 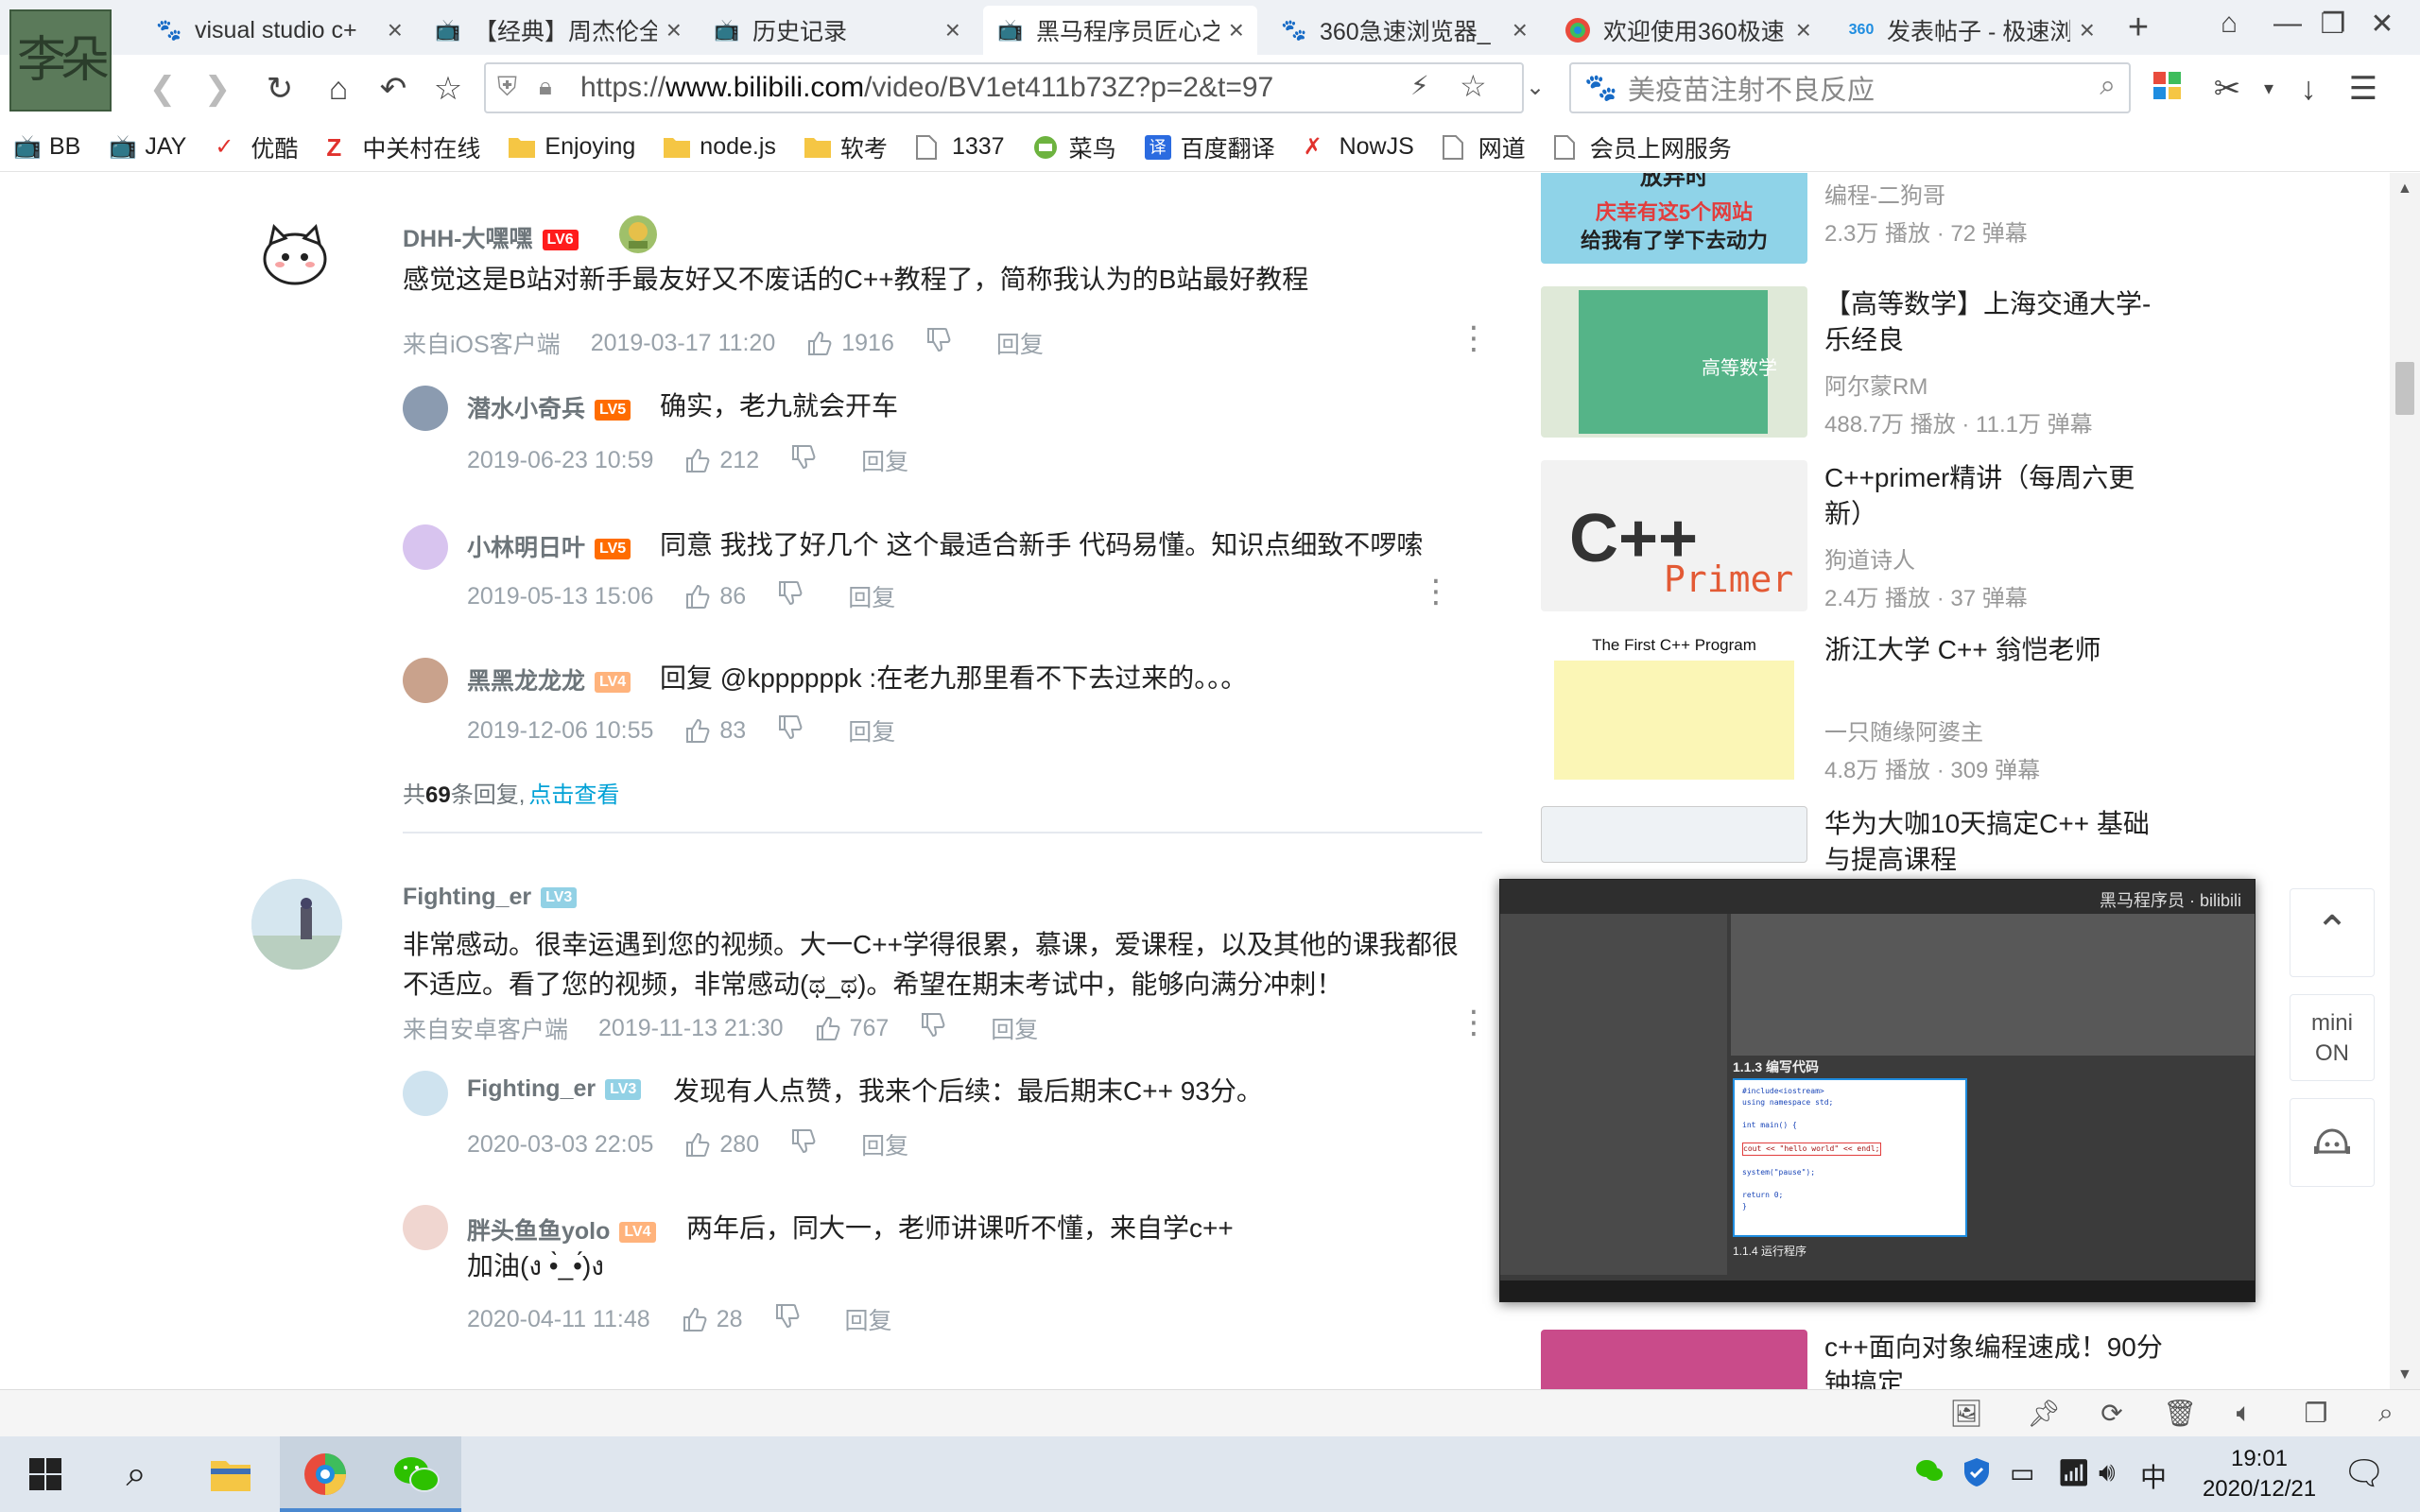 What do you see at coordinates (1929, 1473) in the screenshot?
I see `wechat-tray-icon` at bounding box center [1929, 1473].